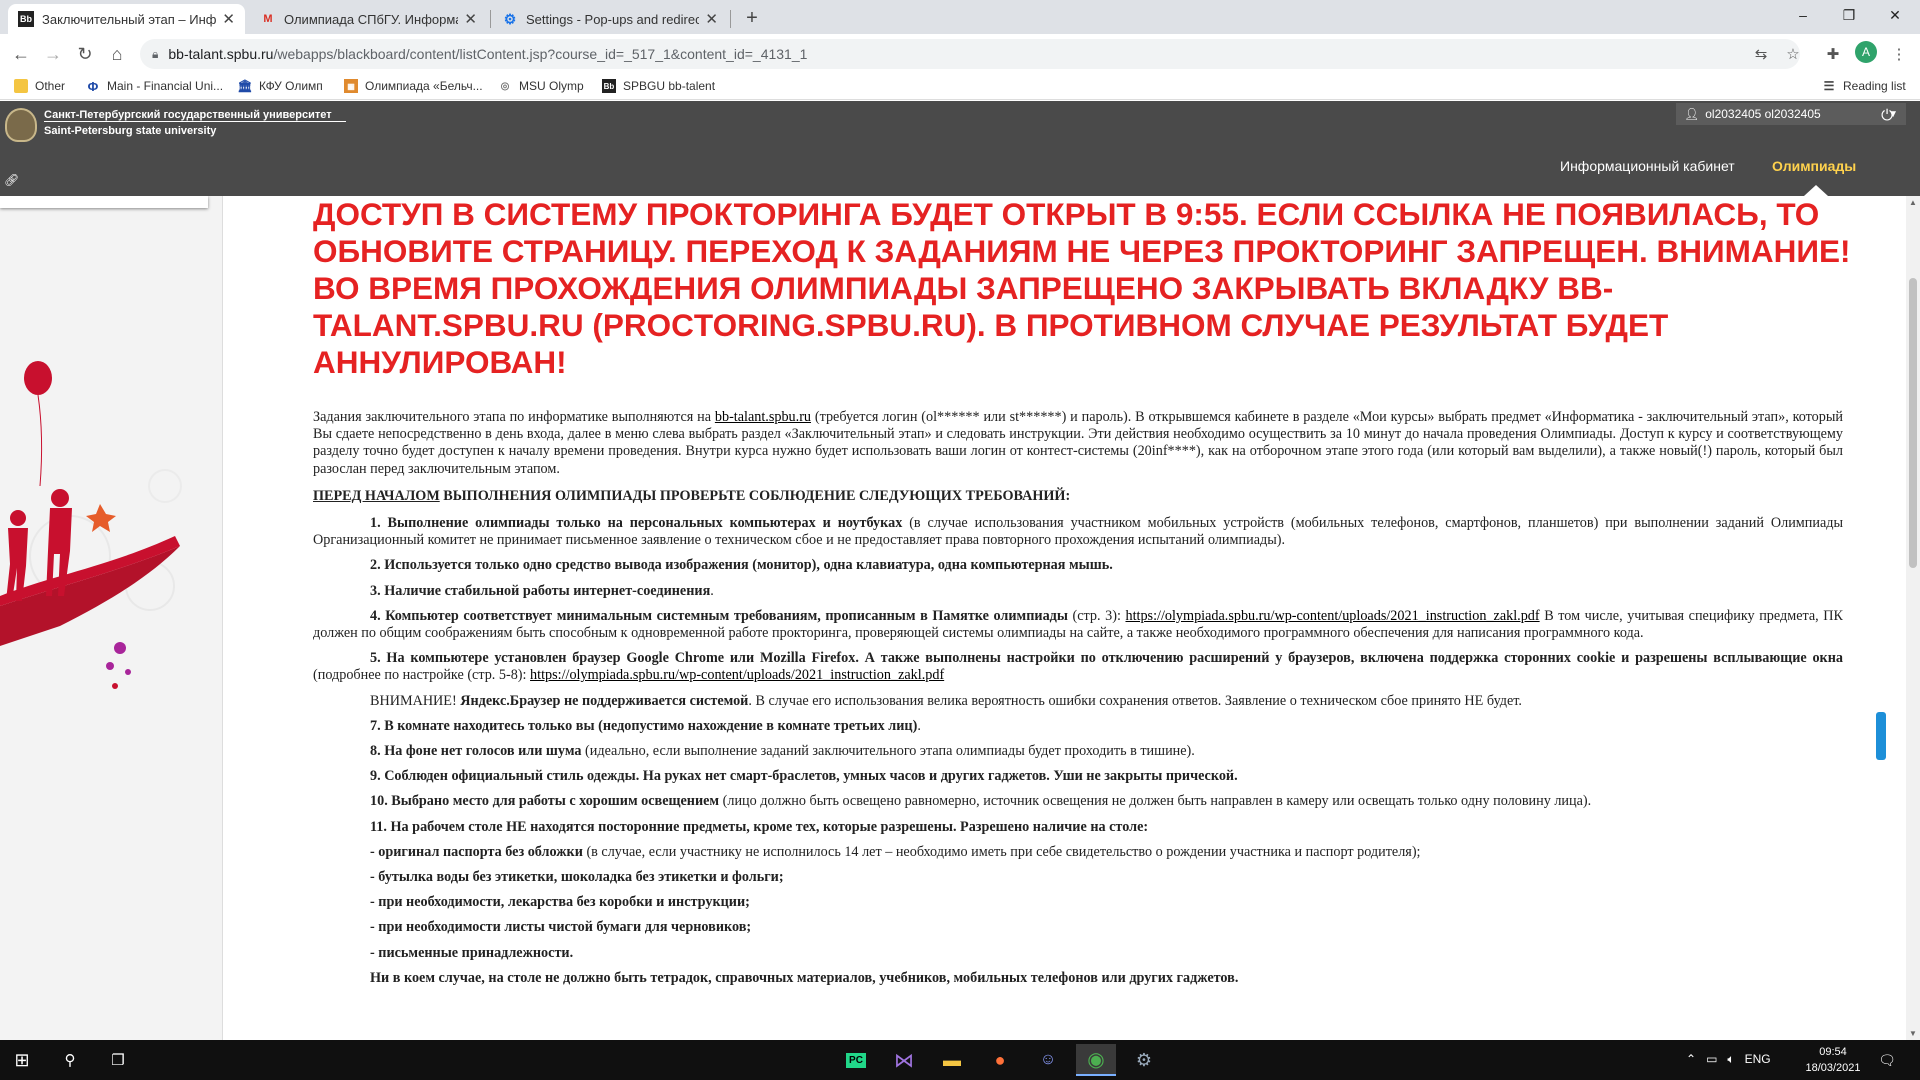  Describe the element at coordinates (50, 86) in the screenshot. I see `bookmark-label: Other` at that location.